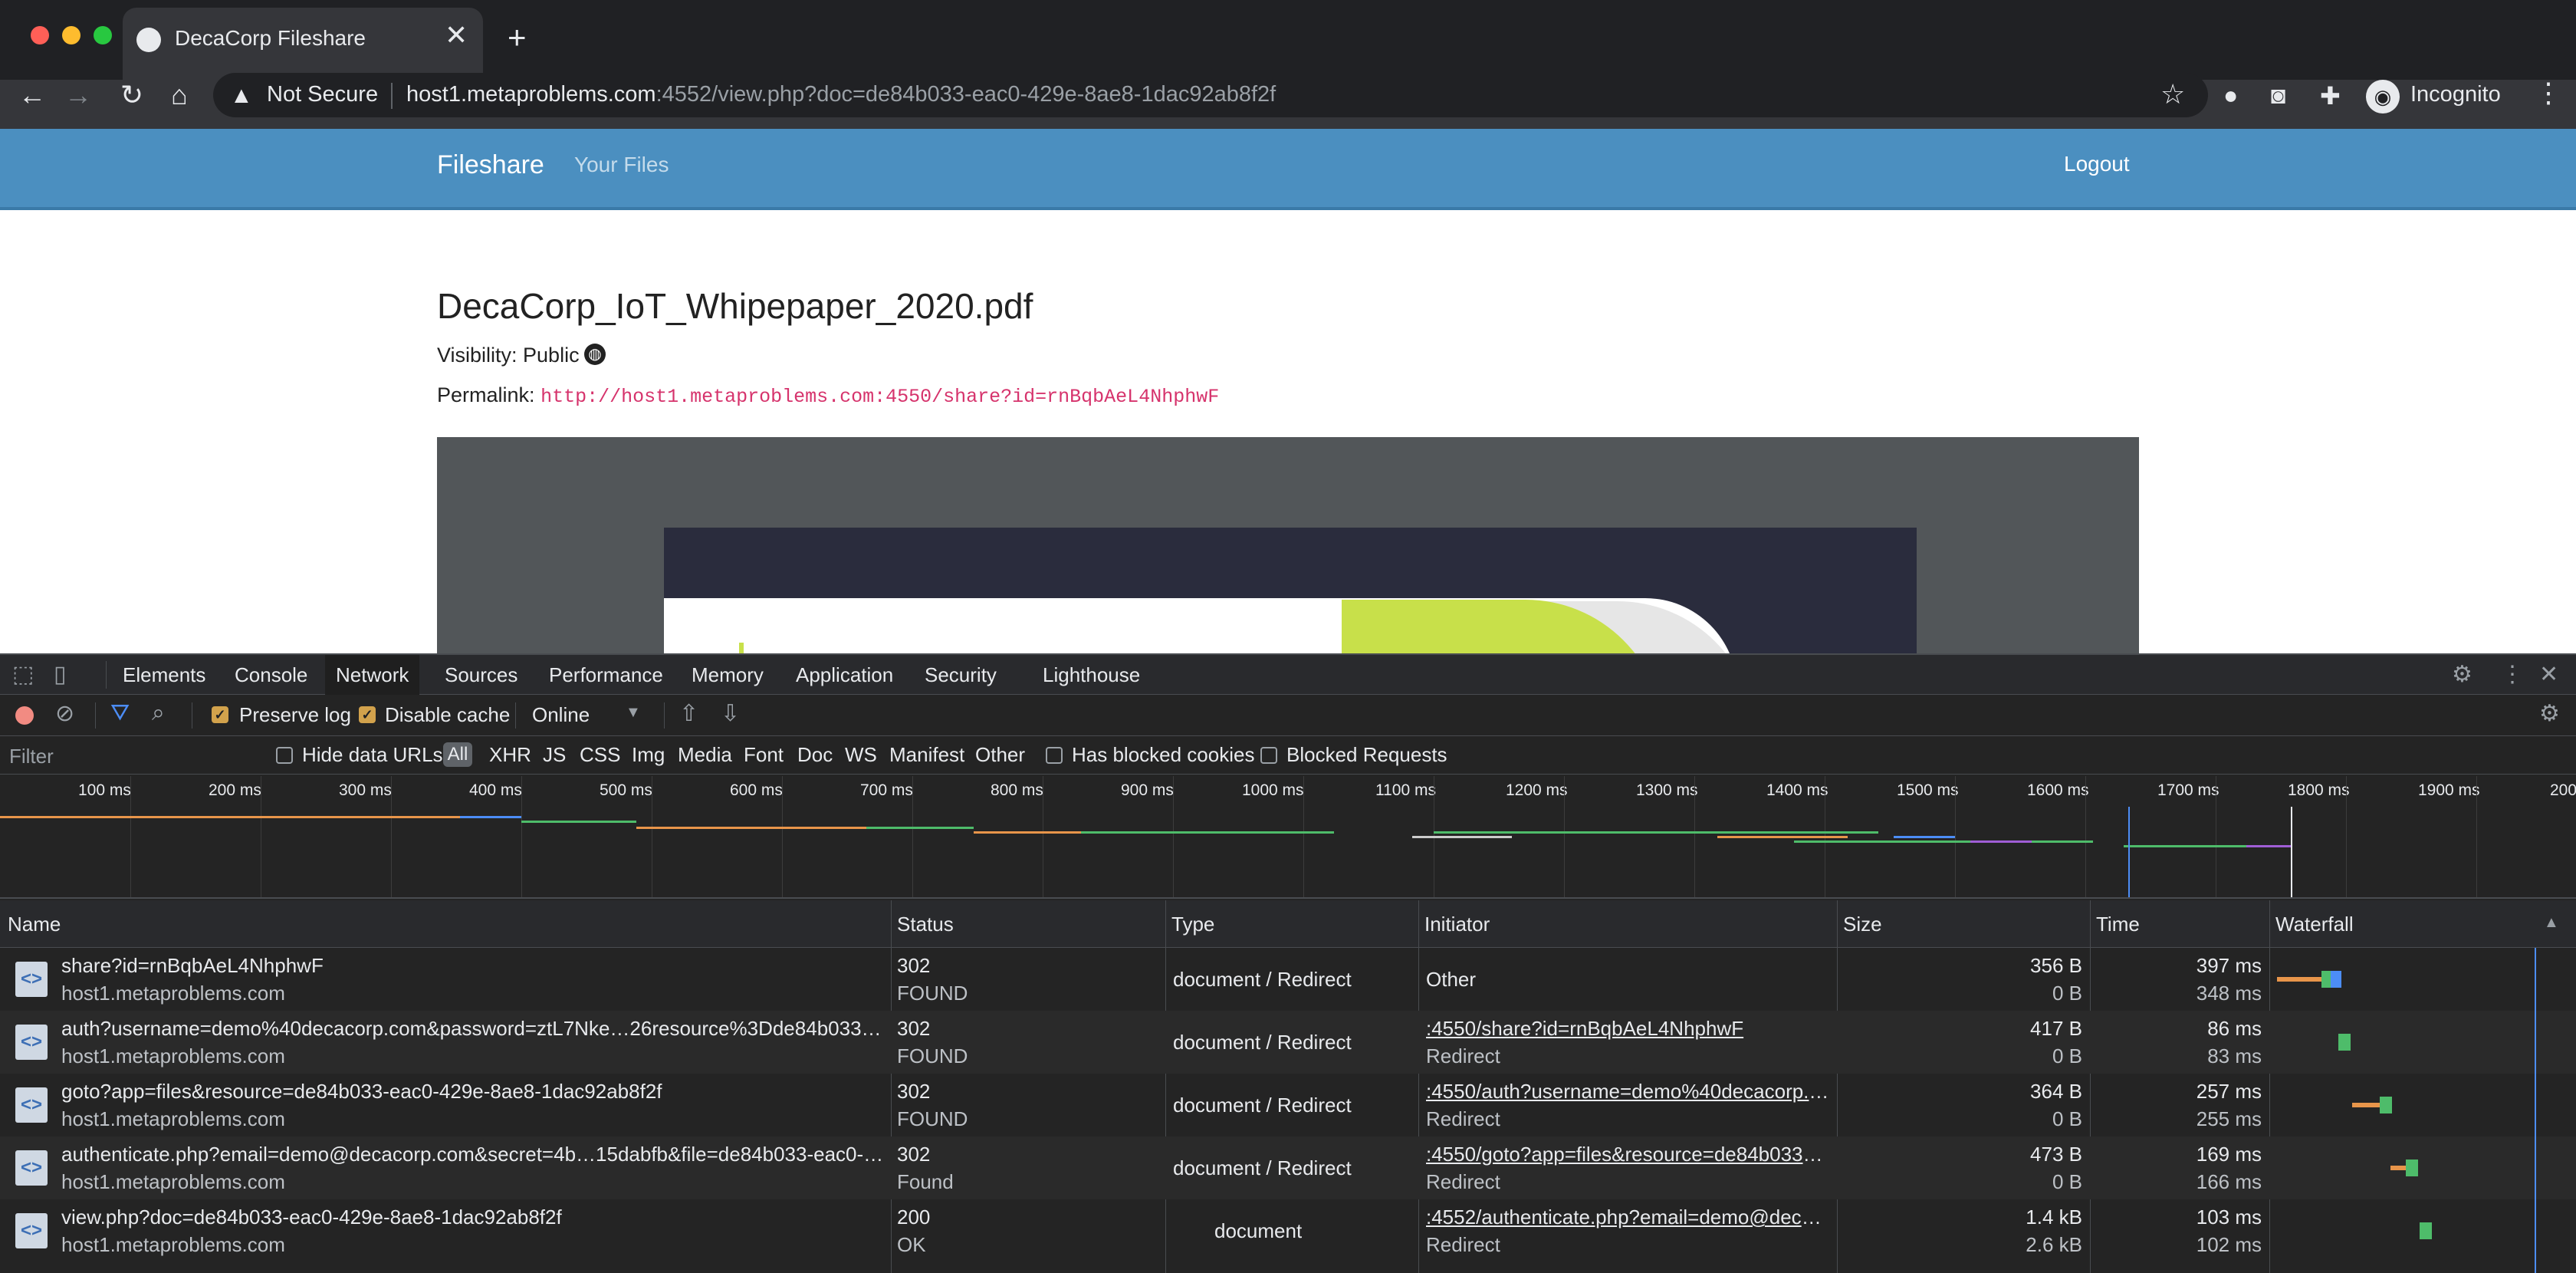 This screenshot has height=1273, width=2576. Describe the element at coordinates (2383, 96) in the screenshot. I see `incognito-icon: ◉` at that location.